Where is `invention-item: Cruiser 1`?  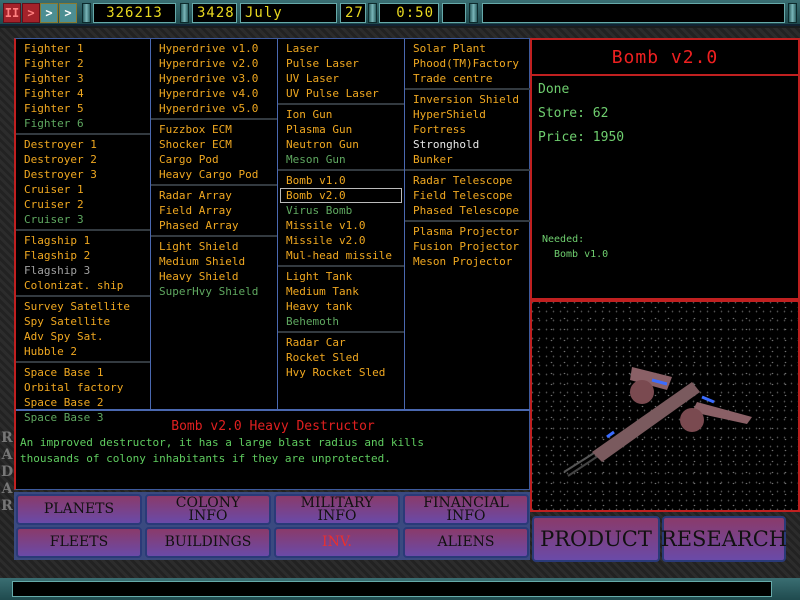 invention-item: Cruiser 1 is located at coordinates (83, 189).